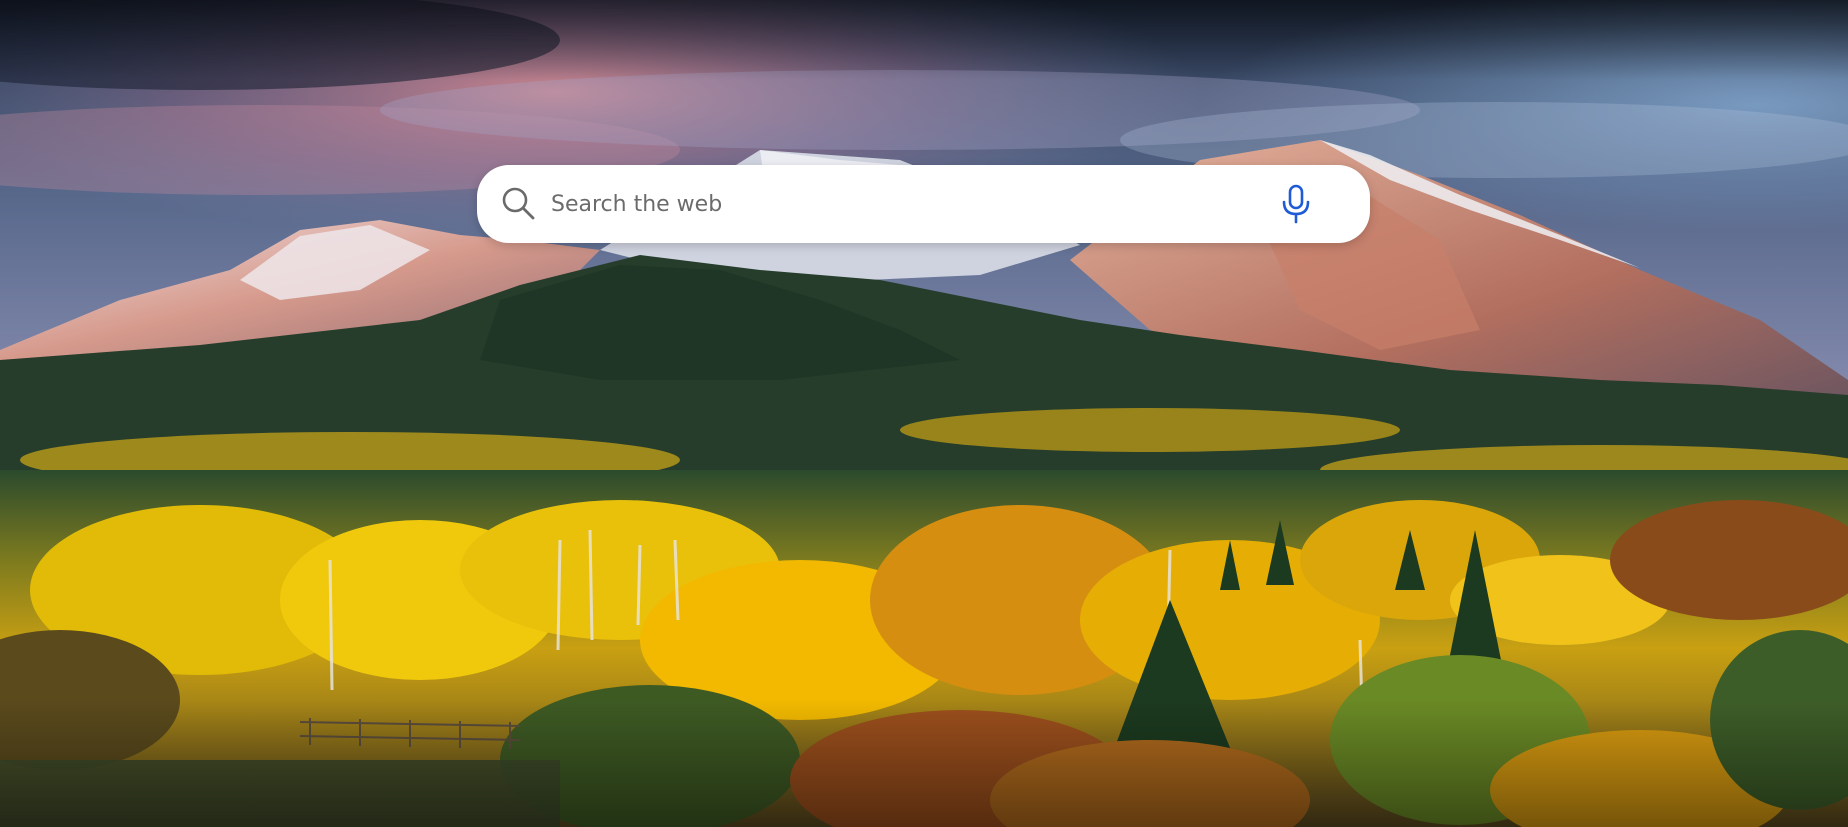 The width and height of the screenshot is (1848, 827). I want to click on voice-search-button, so click(1296, 204).